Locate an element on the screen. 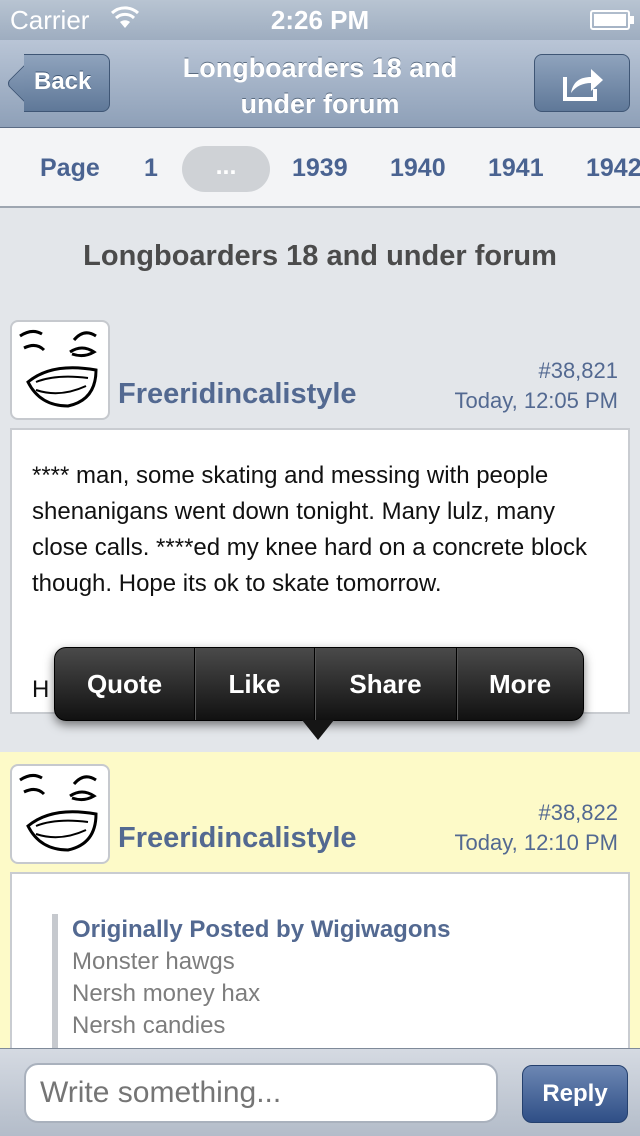 The image size is (640, 1136). like-menu-item: Like is located at coordinates (255, 684).